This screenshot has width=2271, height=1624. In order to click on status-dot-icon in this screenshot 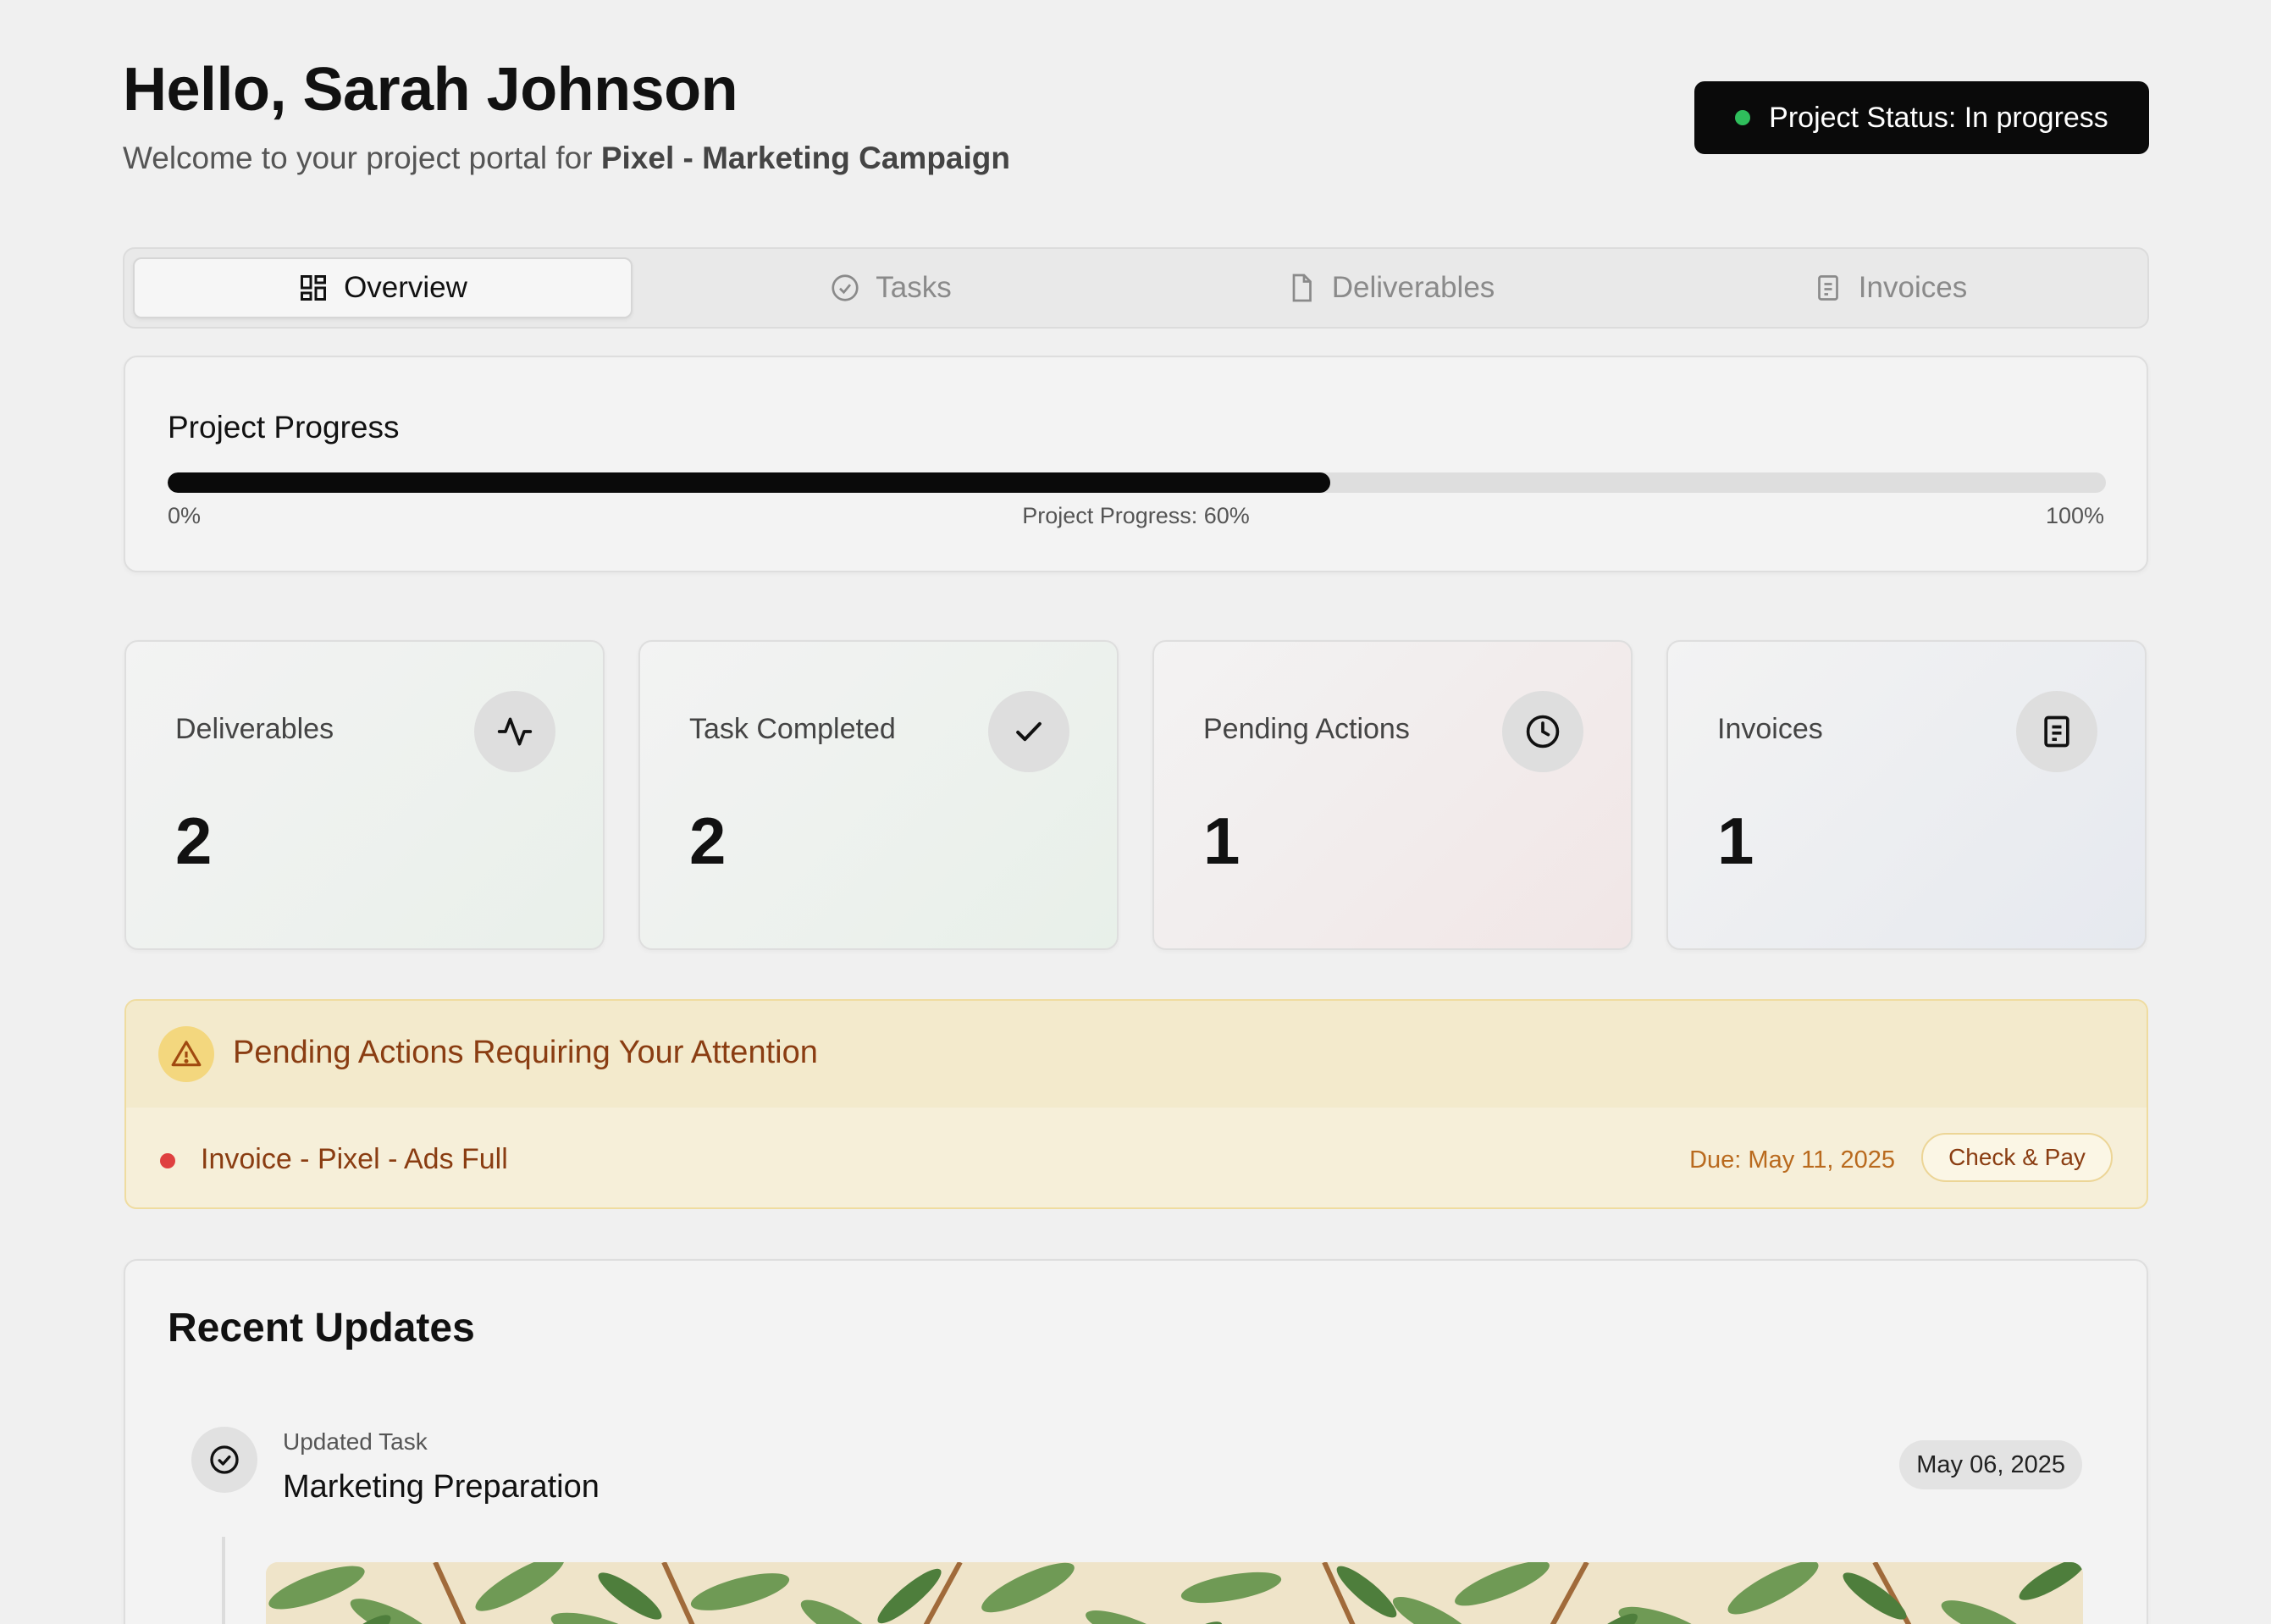, I will do `click(1743, 117)`.